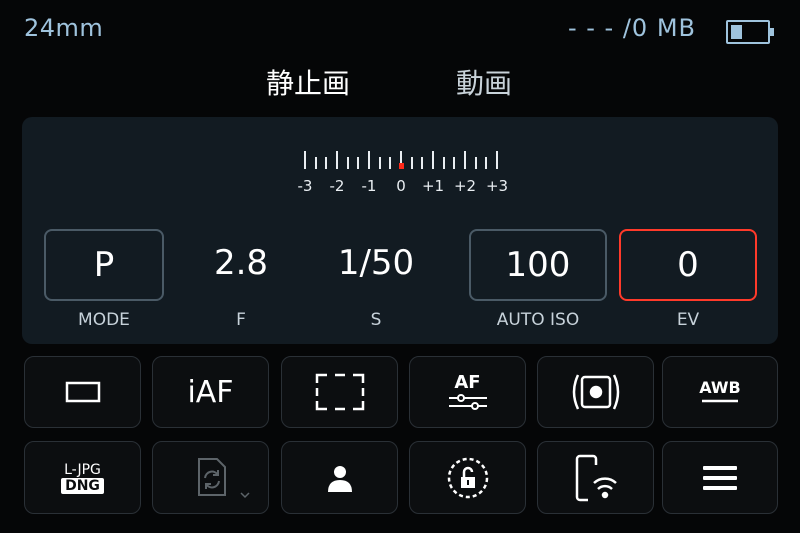  I want to click on tab-still: 静止画, so click(308, 82).